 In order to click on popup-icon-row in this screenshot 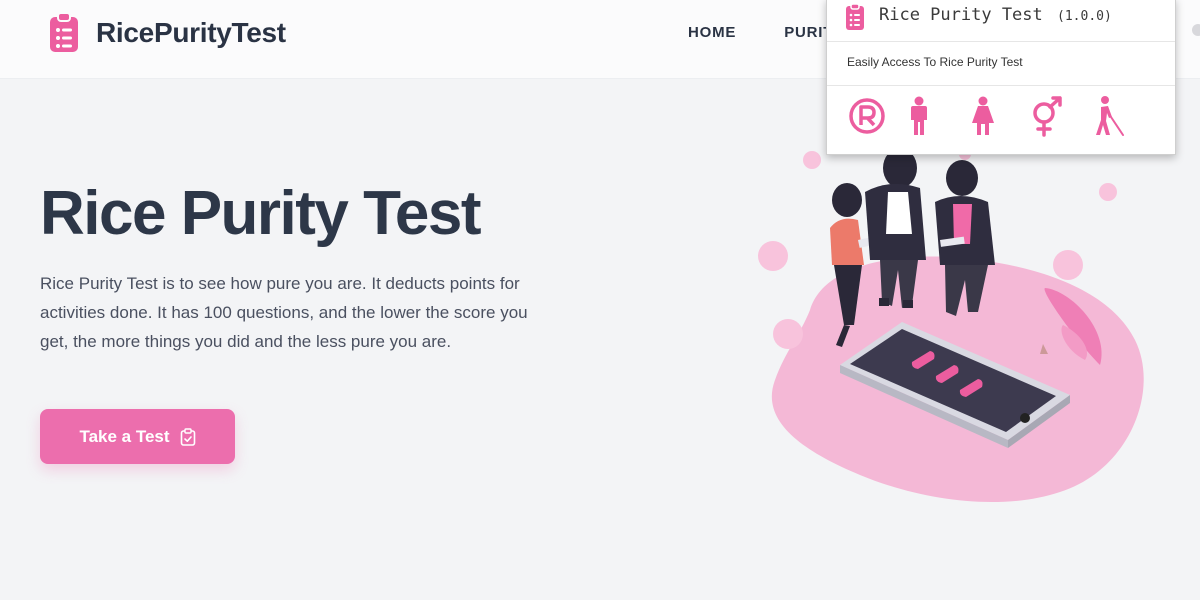, I will do `click(1001, 116)`.